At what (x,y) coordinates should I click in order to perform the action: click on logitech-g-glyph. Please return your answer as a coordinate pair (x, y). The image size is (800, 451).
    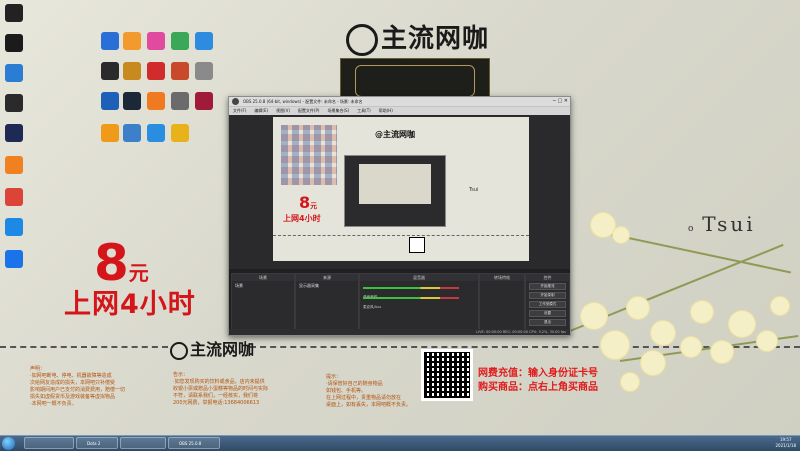
    Looking at the image, I should click on (14, 43).